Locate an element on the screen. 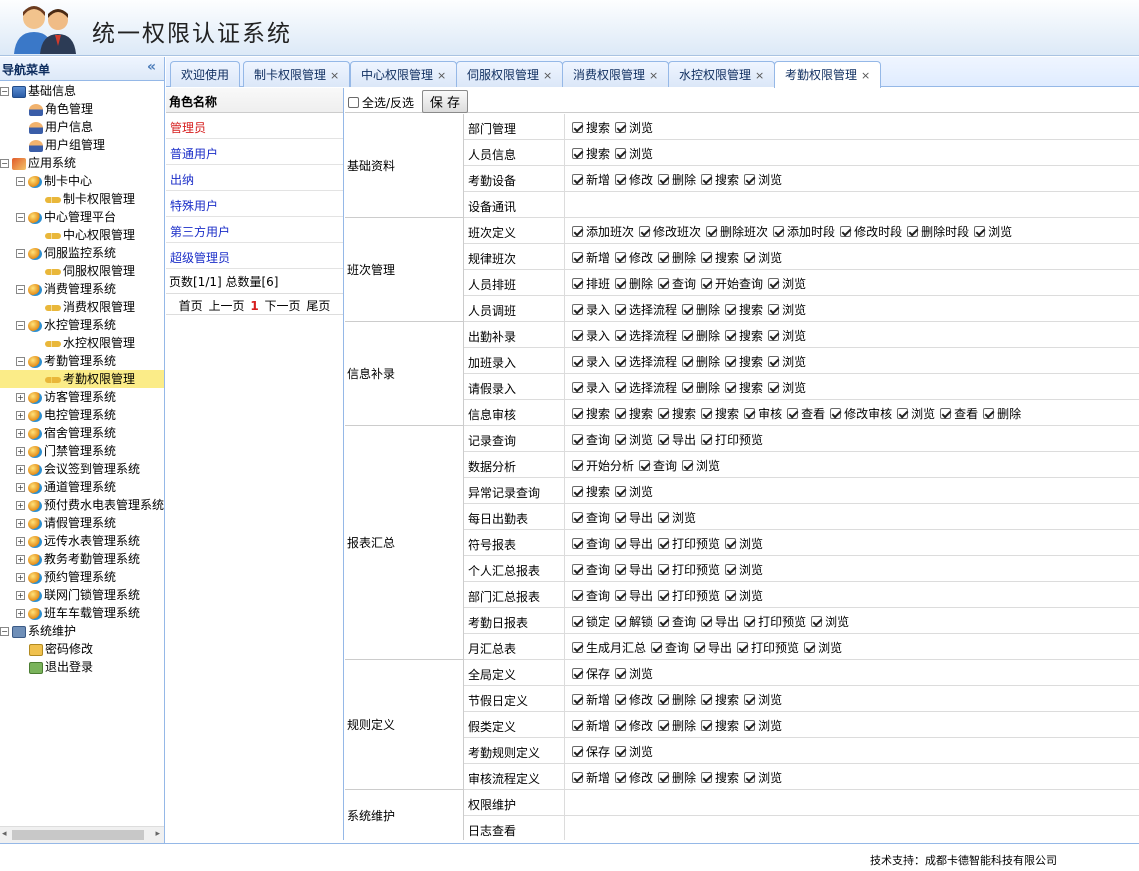  role-row: 管理员 is located at coordinates (254, 126).